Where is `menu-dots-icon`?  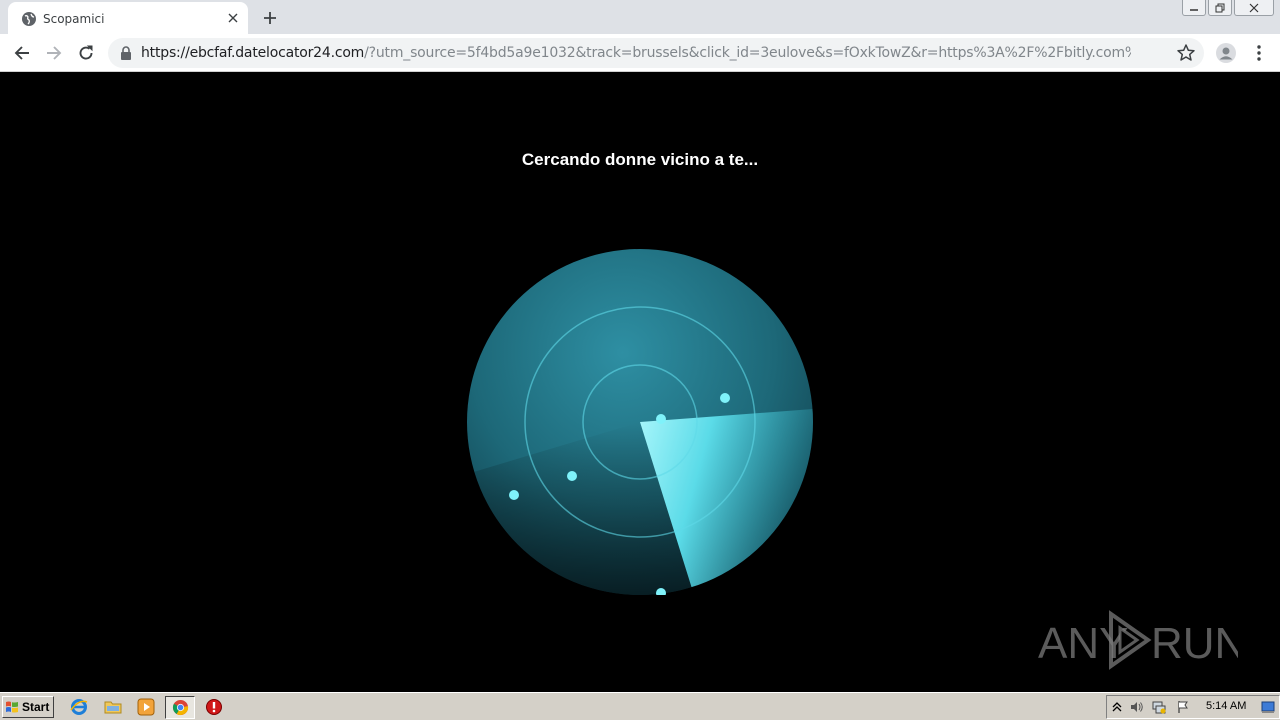 menu-dots-icon is located at coordinates (1259, 53).